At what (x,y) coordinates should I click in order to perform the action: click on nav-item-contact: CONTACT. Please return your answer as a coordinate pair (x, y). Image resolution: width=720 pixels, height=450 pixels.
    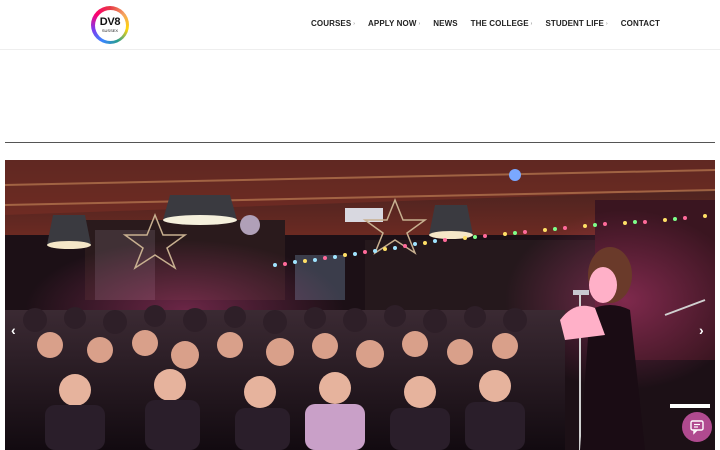
    Looking at the image, I should click on (640, 23).